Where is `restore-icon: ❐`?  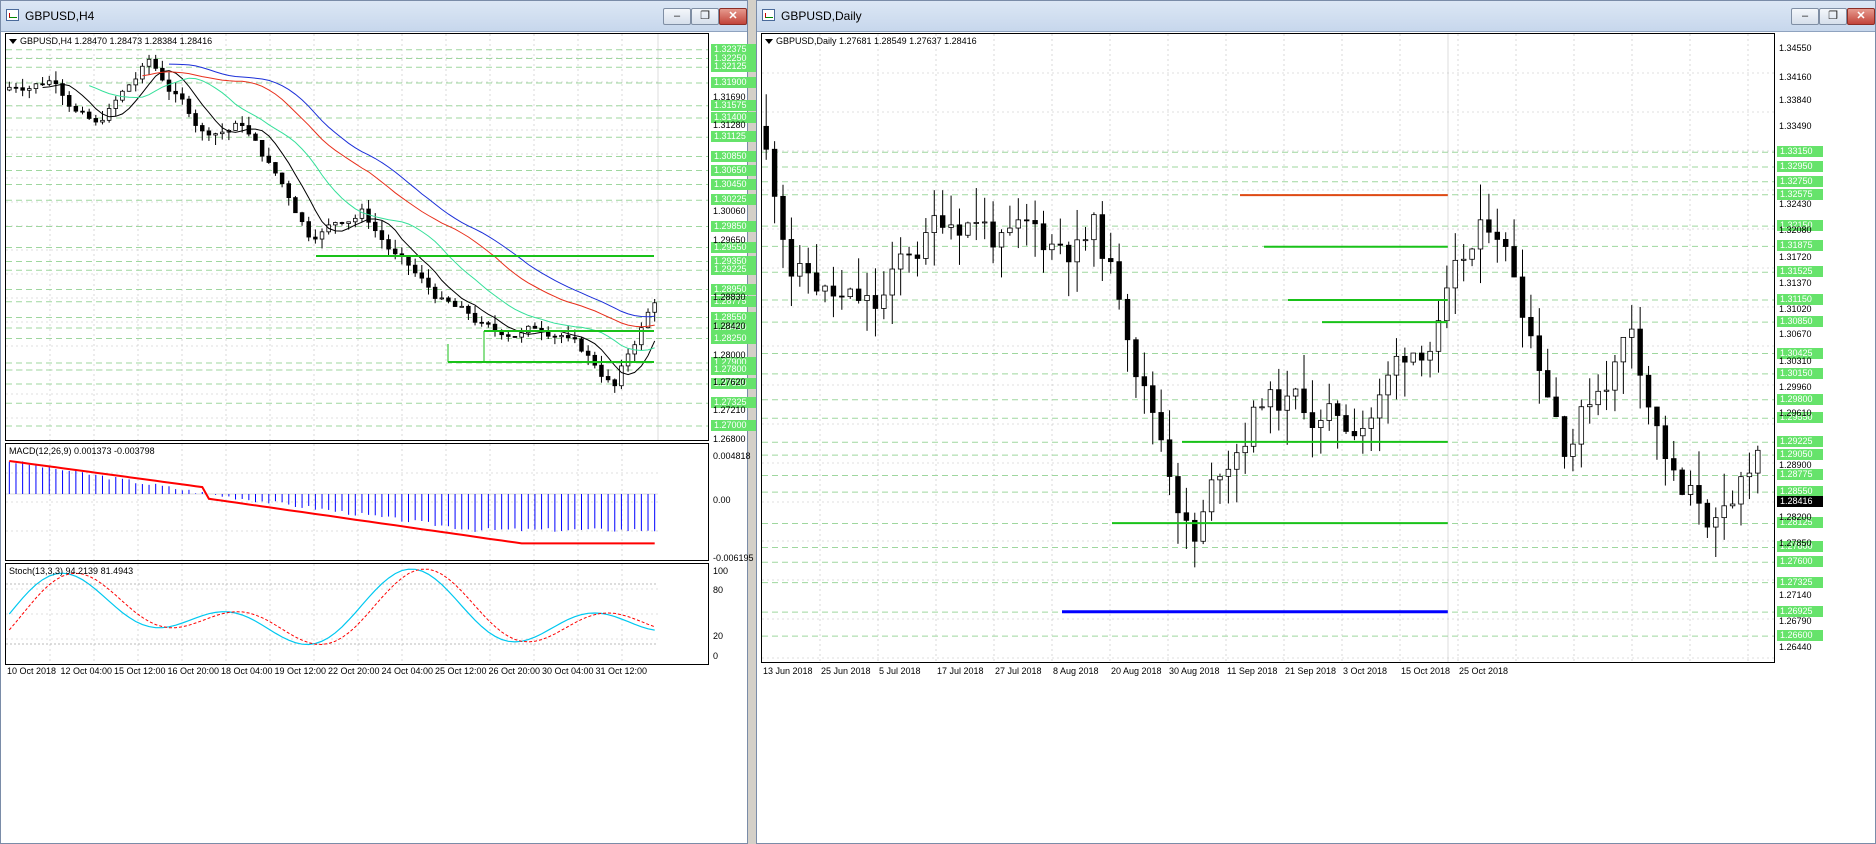 restore-icon: ❐ is located at coordinates (1833, 16).